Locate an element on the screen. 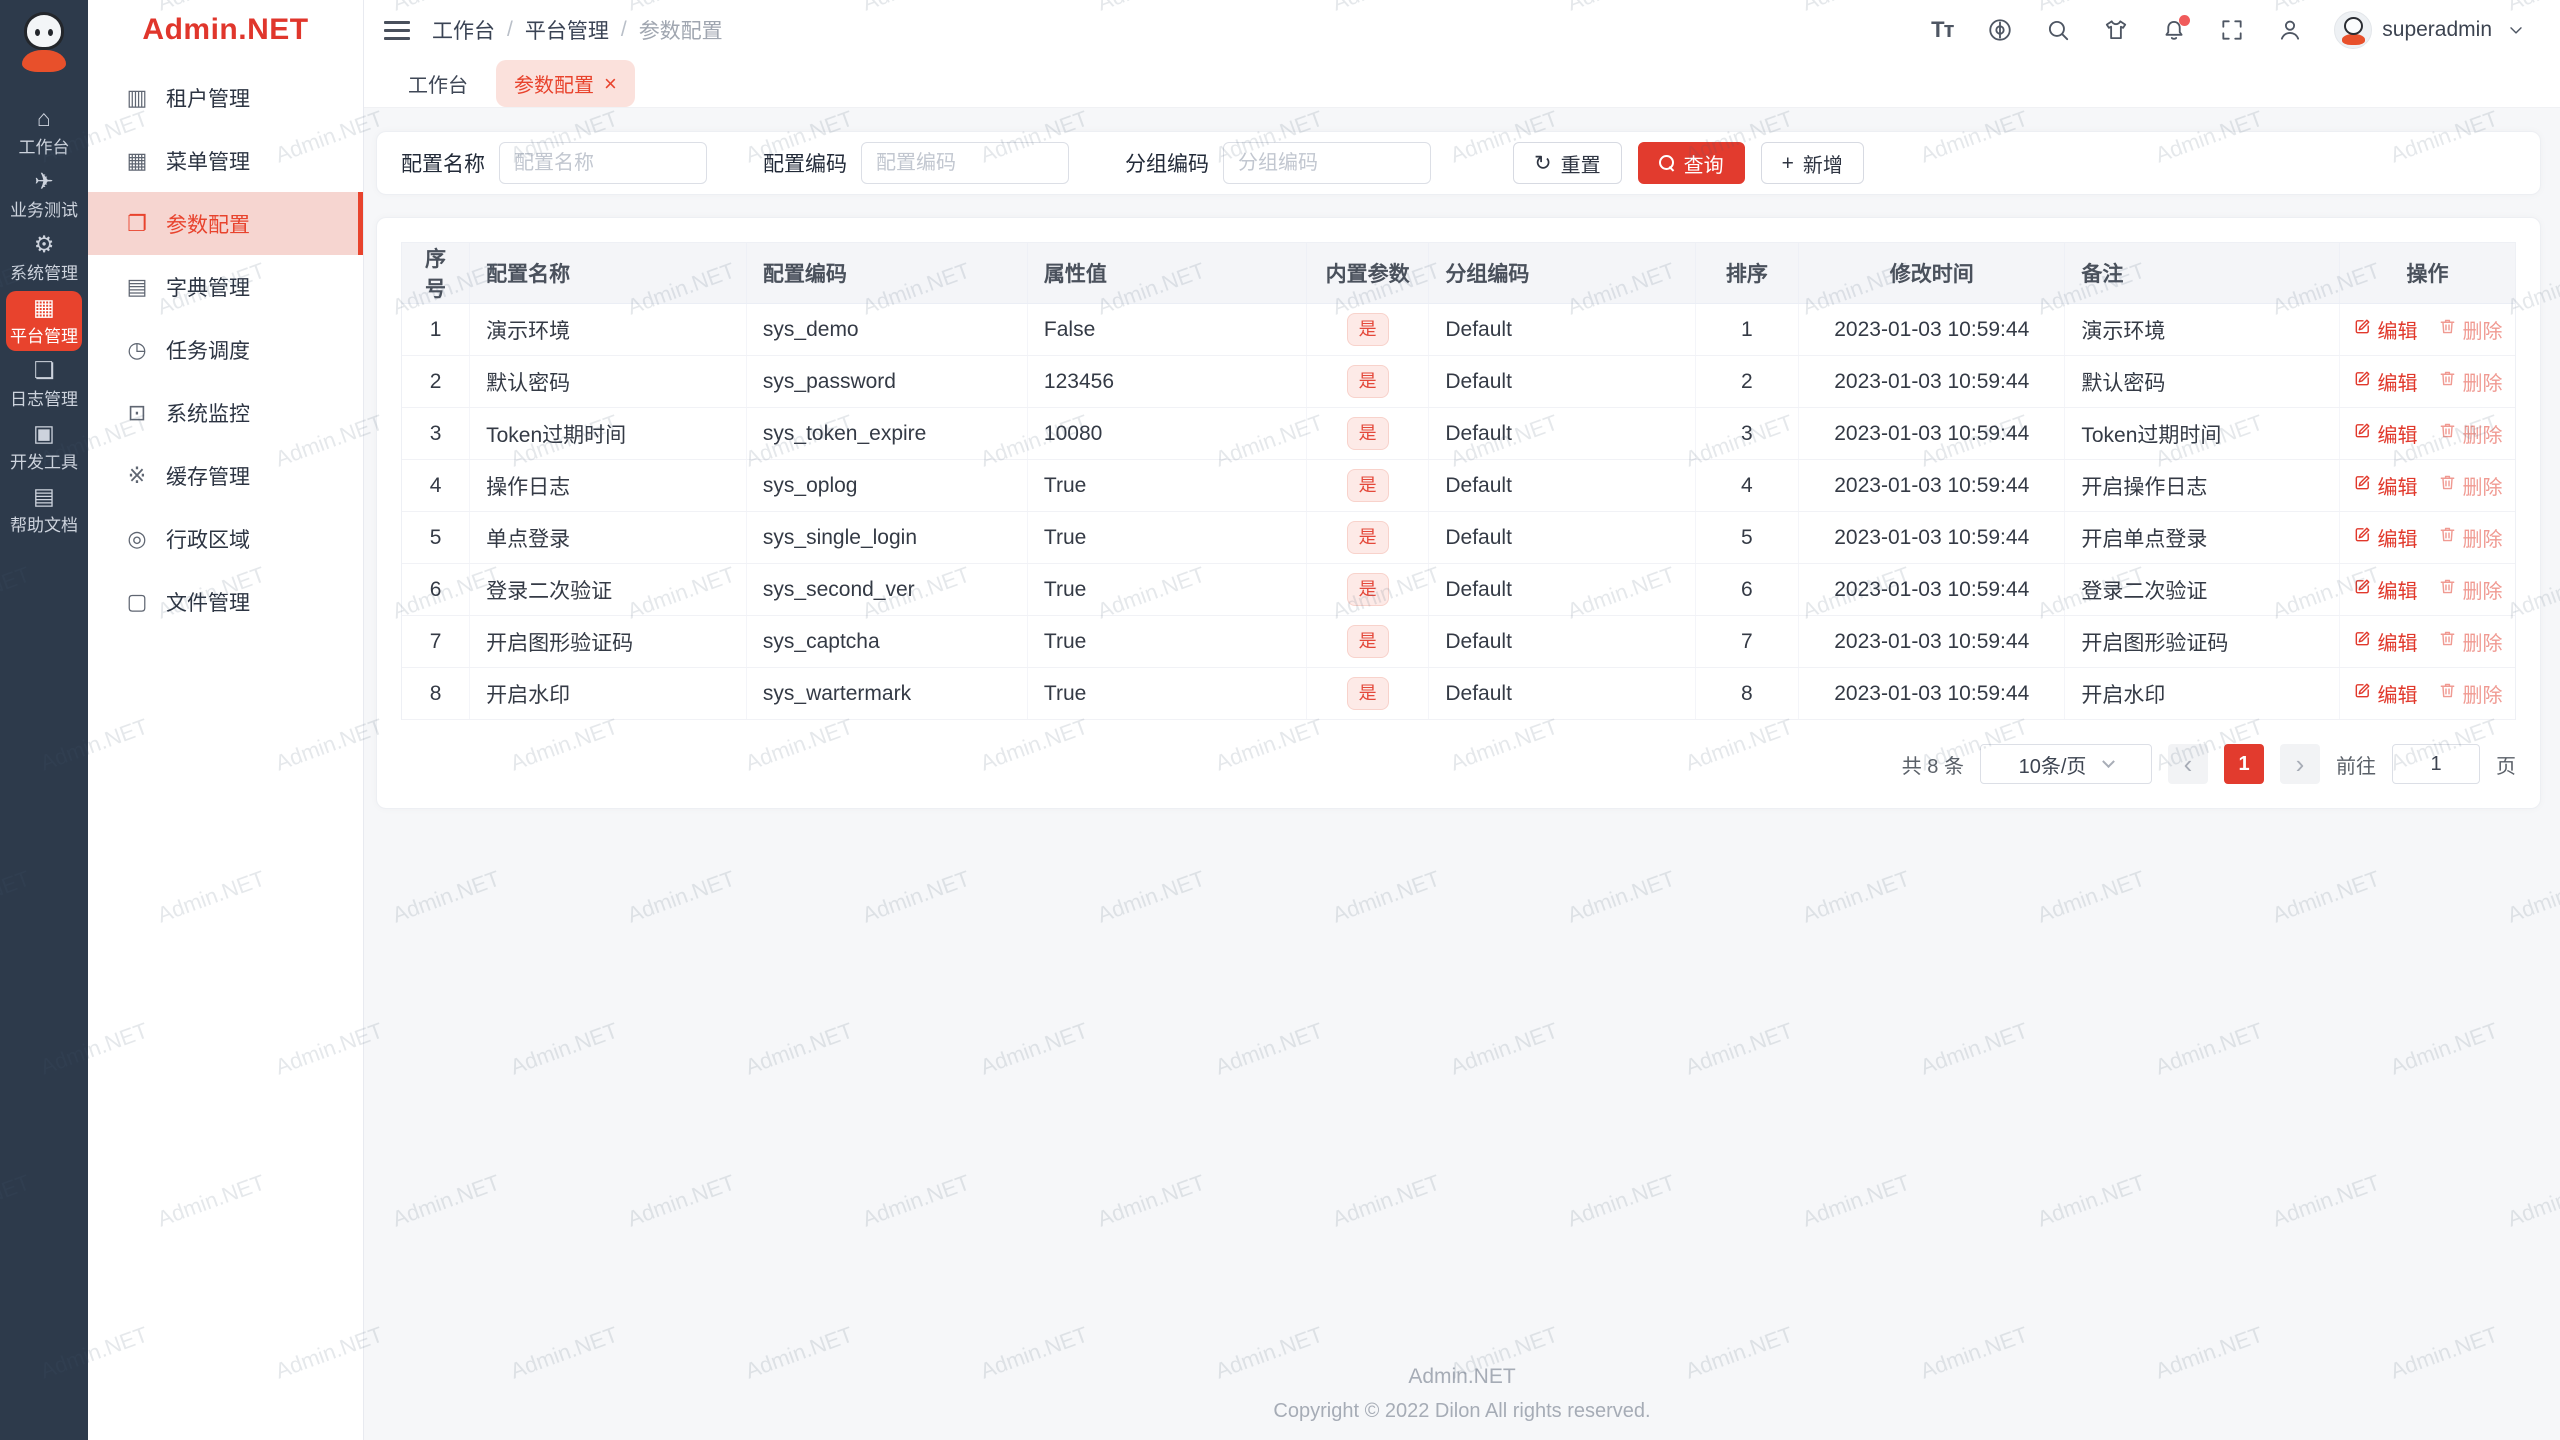 This screenshot has width=2560, height=1440. cell-sort: 4 is located at coordinates (1747, 485).